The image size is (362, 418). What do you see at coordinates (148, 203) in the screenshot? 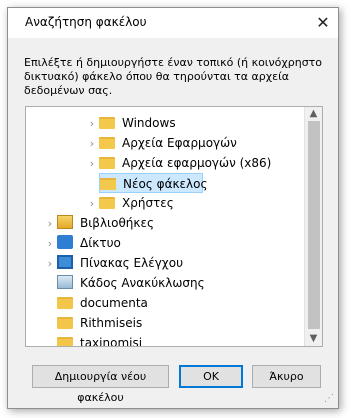
I see `tree-item-label: Χρήστες` at bounding box center [148, 203].